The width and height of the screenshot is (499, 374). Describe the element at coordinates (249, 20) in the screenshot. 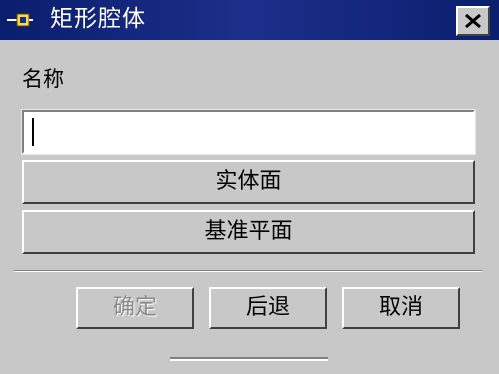

I see `title-bar: 矩形腔体` at that location.